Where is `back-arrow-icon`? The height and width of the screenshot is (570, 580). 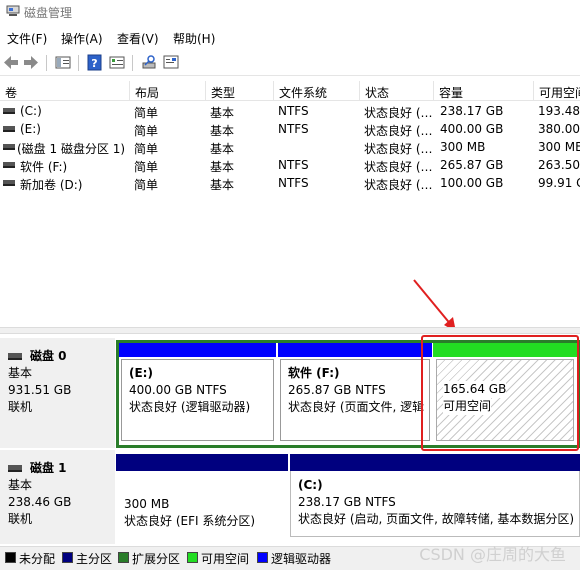 back-arrow-icon is located at coordinates (11, 62).